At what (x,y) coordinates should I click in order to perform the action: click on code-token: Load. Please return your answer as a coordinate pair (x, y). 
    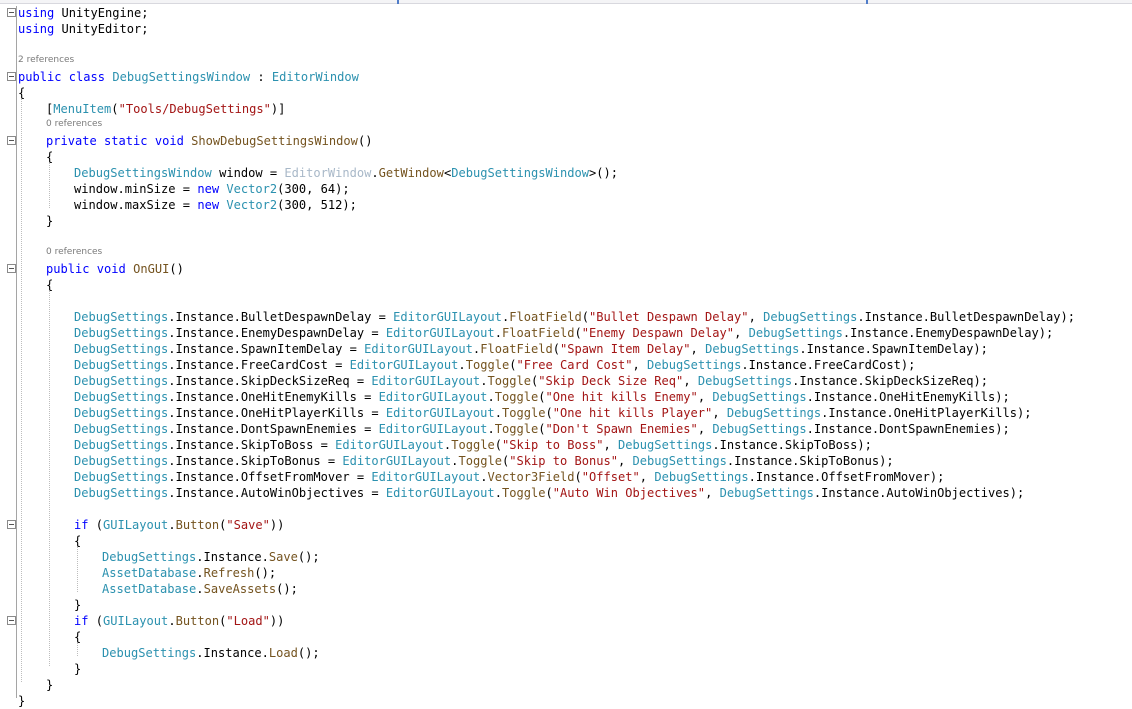
    Looking at the image, I should click on (283, 653).